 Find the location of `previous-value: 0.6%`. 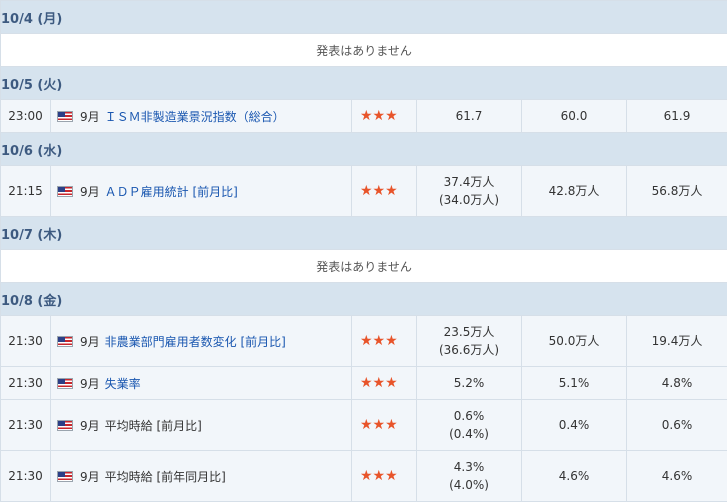

previous-value: 0.6% is located at coordinates (676, 425).